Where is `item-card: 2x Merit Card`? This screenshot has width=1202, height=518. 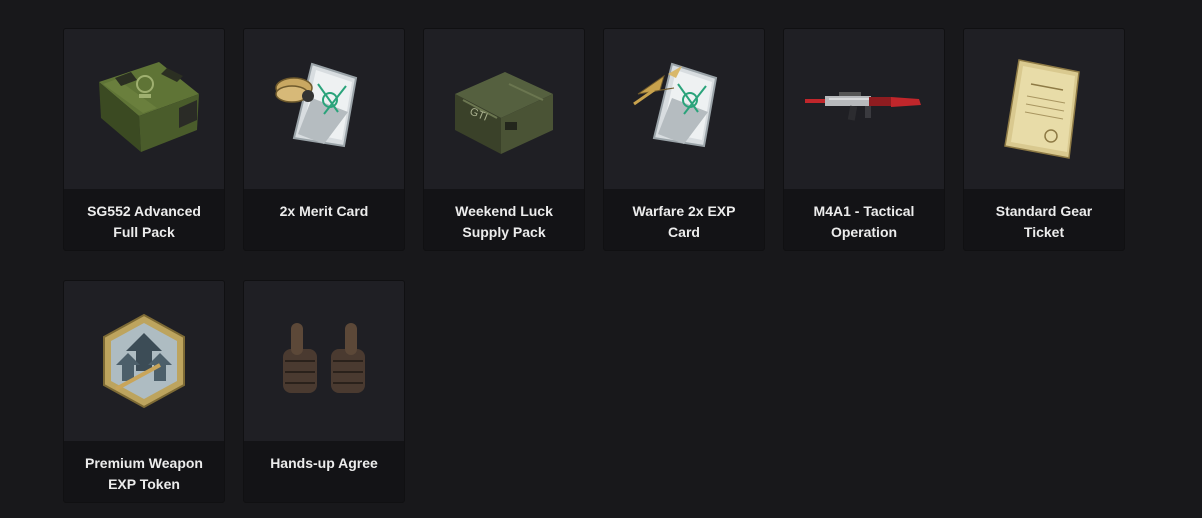 item-card: 2x Merit Card is located at coordinates (324, 139).